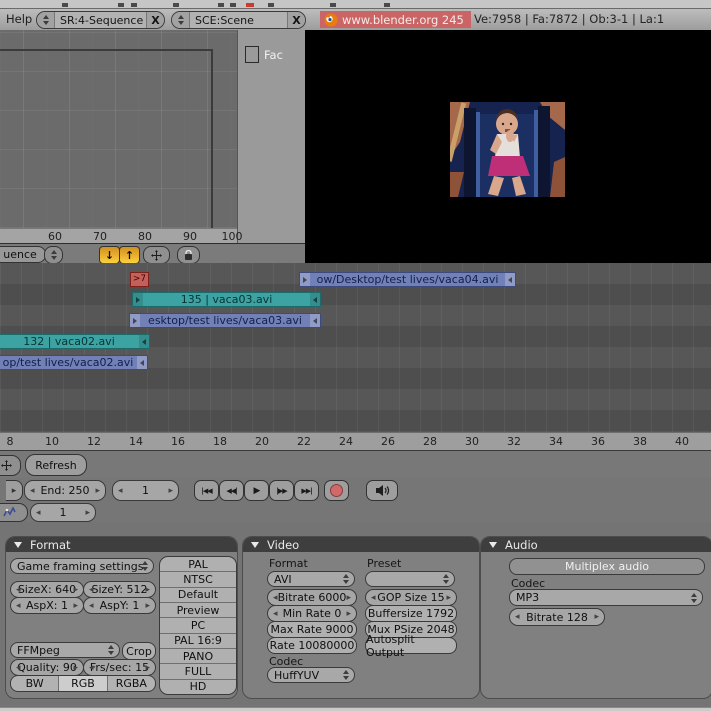 This screenshot has height=711, width=711. I want to click on fps-field: Frs/sec: 15, so click(119, 667).